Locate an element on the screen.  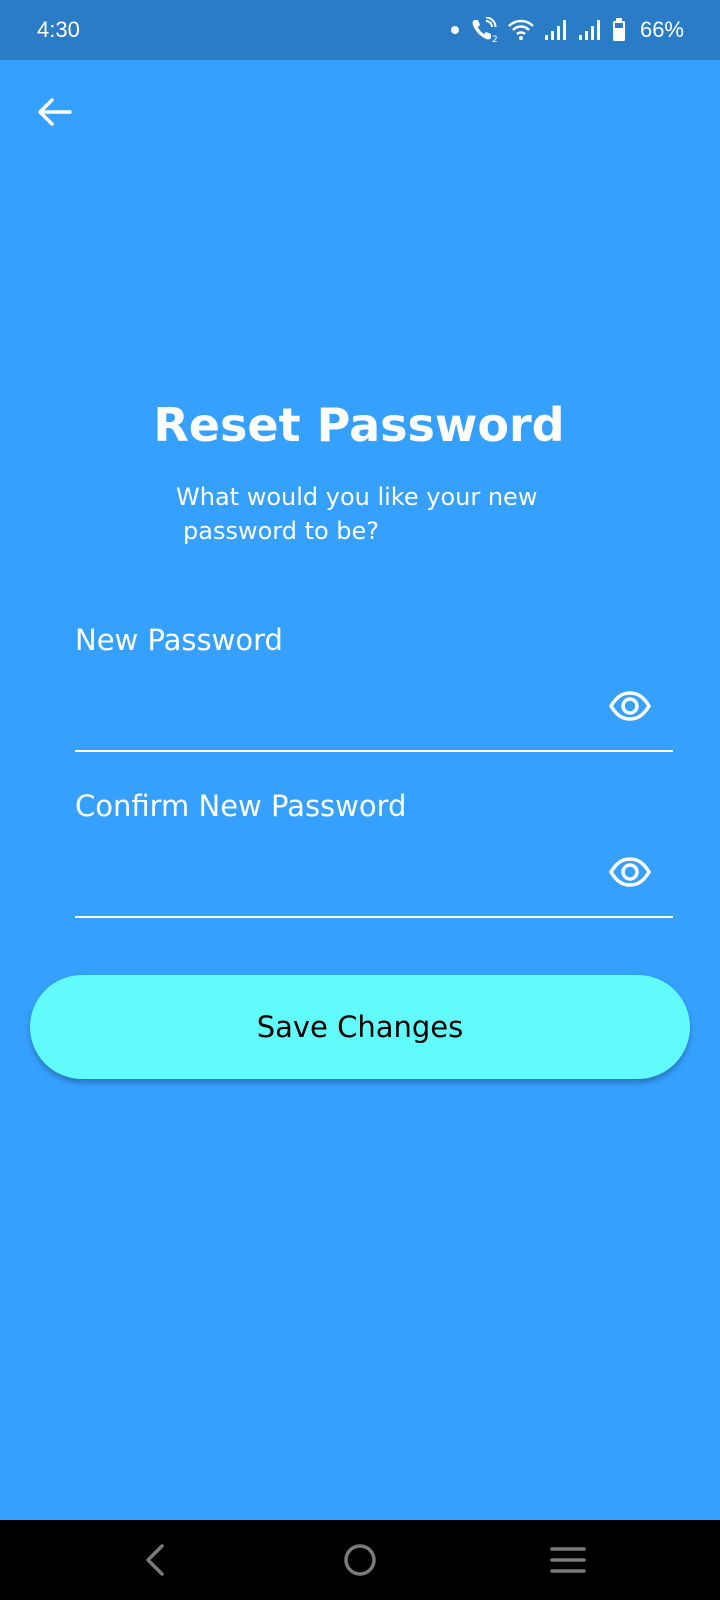
system-nav-bar is located at coordinates (360, 1560).